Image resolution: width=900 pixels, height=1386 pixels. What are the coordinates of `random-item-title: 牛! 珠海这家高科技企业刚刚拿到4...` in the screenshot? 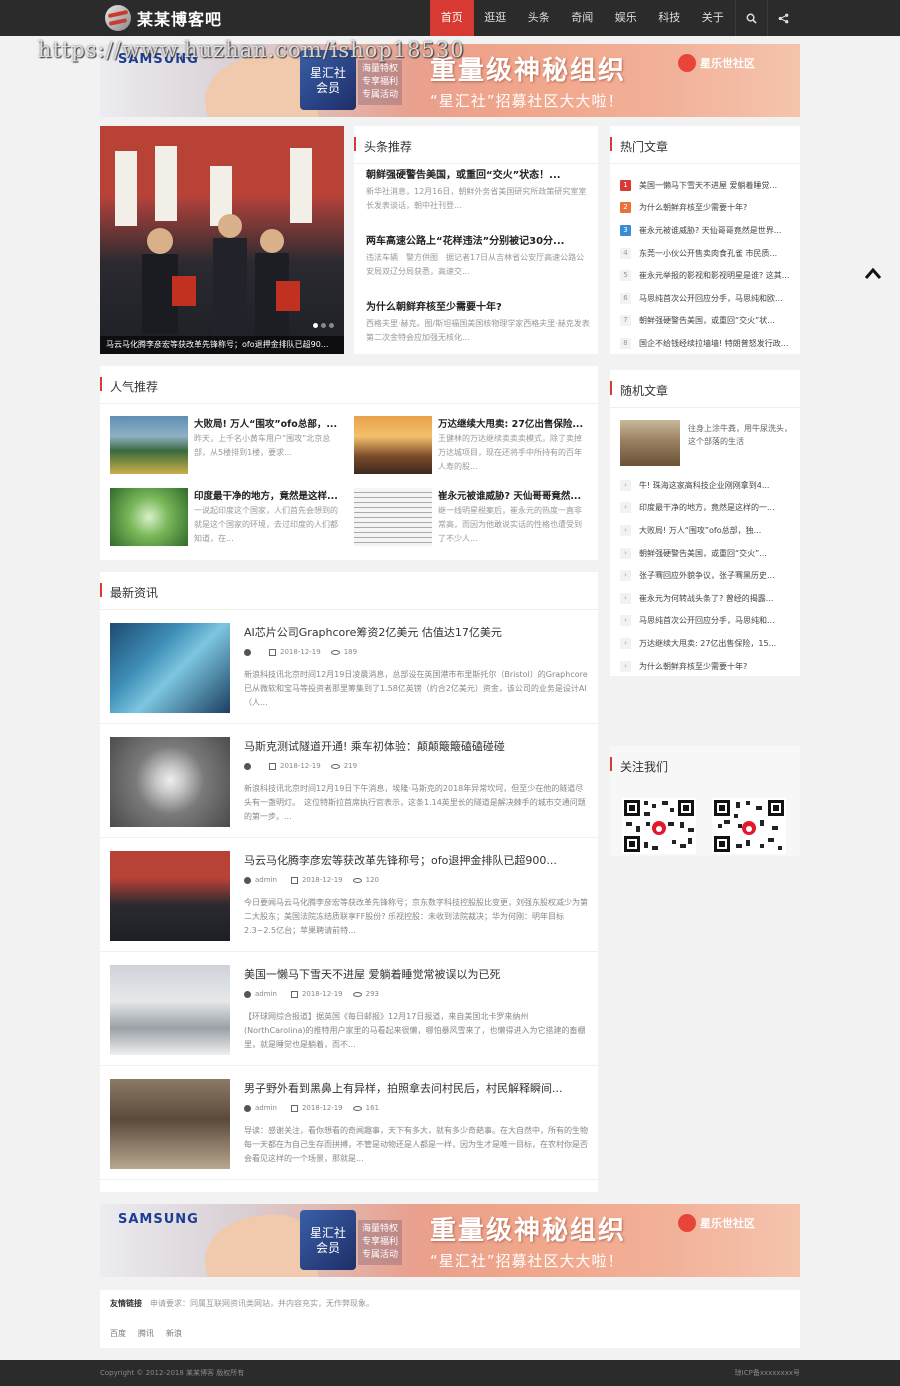 It's located at (716, 485).